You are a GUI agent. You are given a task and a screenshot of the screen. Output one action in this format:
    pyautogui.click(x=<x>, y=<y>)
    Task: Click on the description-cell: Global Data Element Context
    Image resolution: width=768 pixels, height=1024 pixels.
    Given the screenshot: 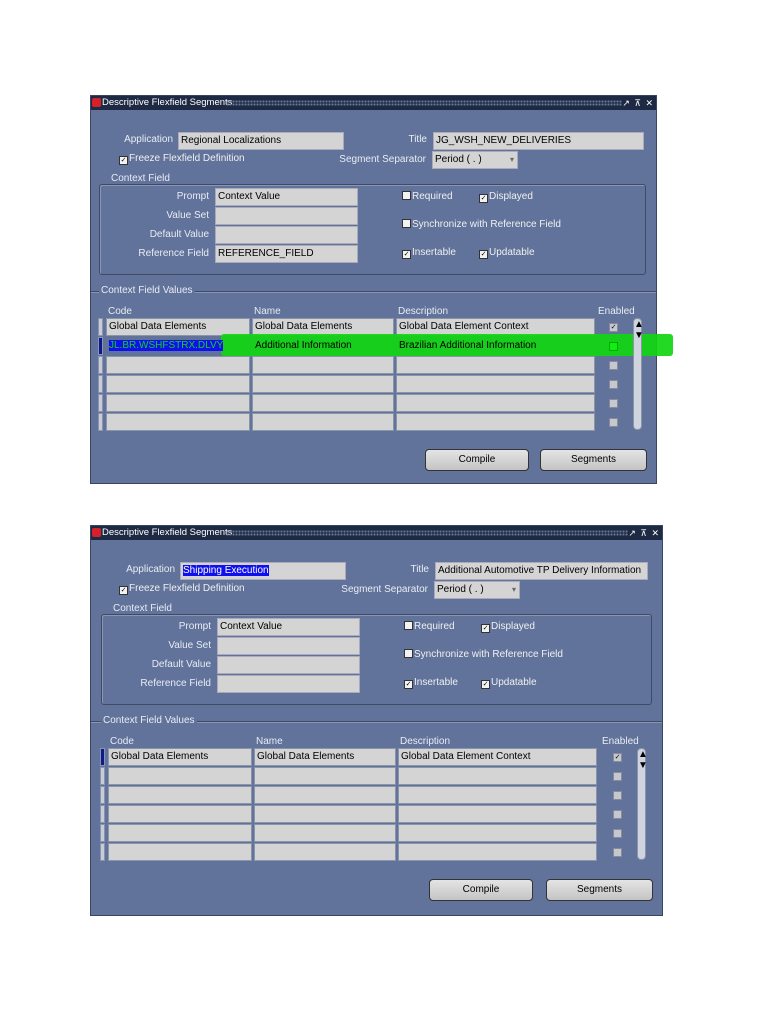 What is the action you would take?
    pyautogui.click(x=497, y=757)
    